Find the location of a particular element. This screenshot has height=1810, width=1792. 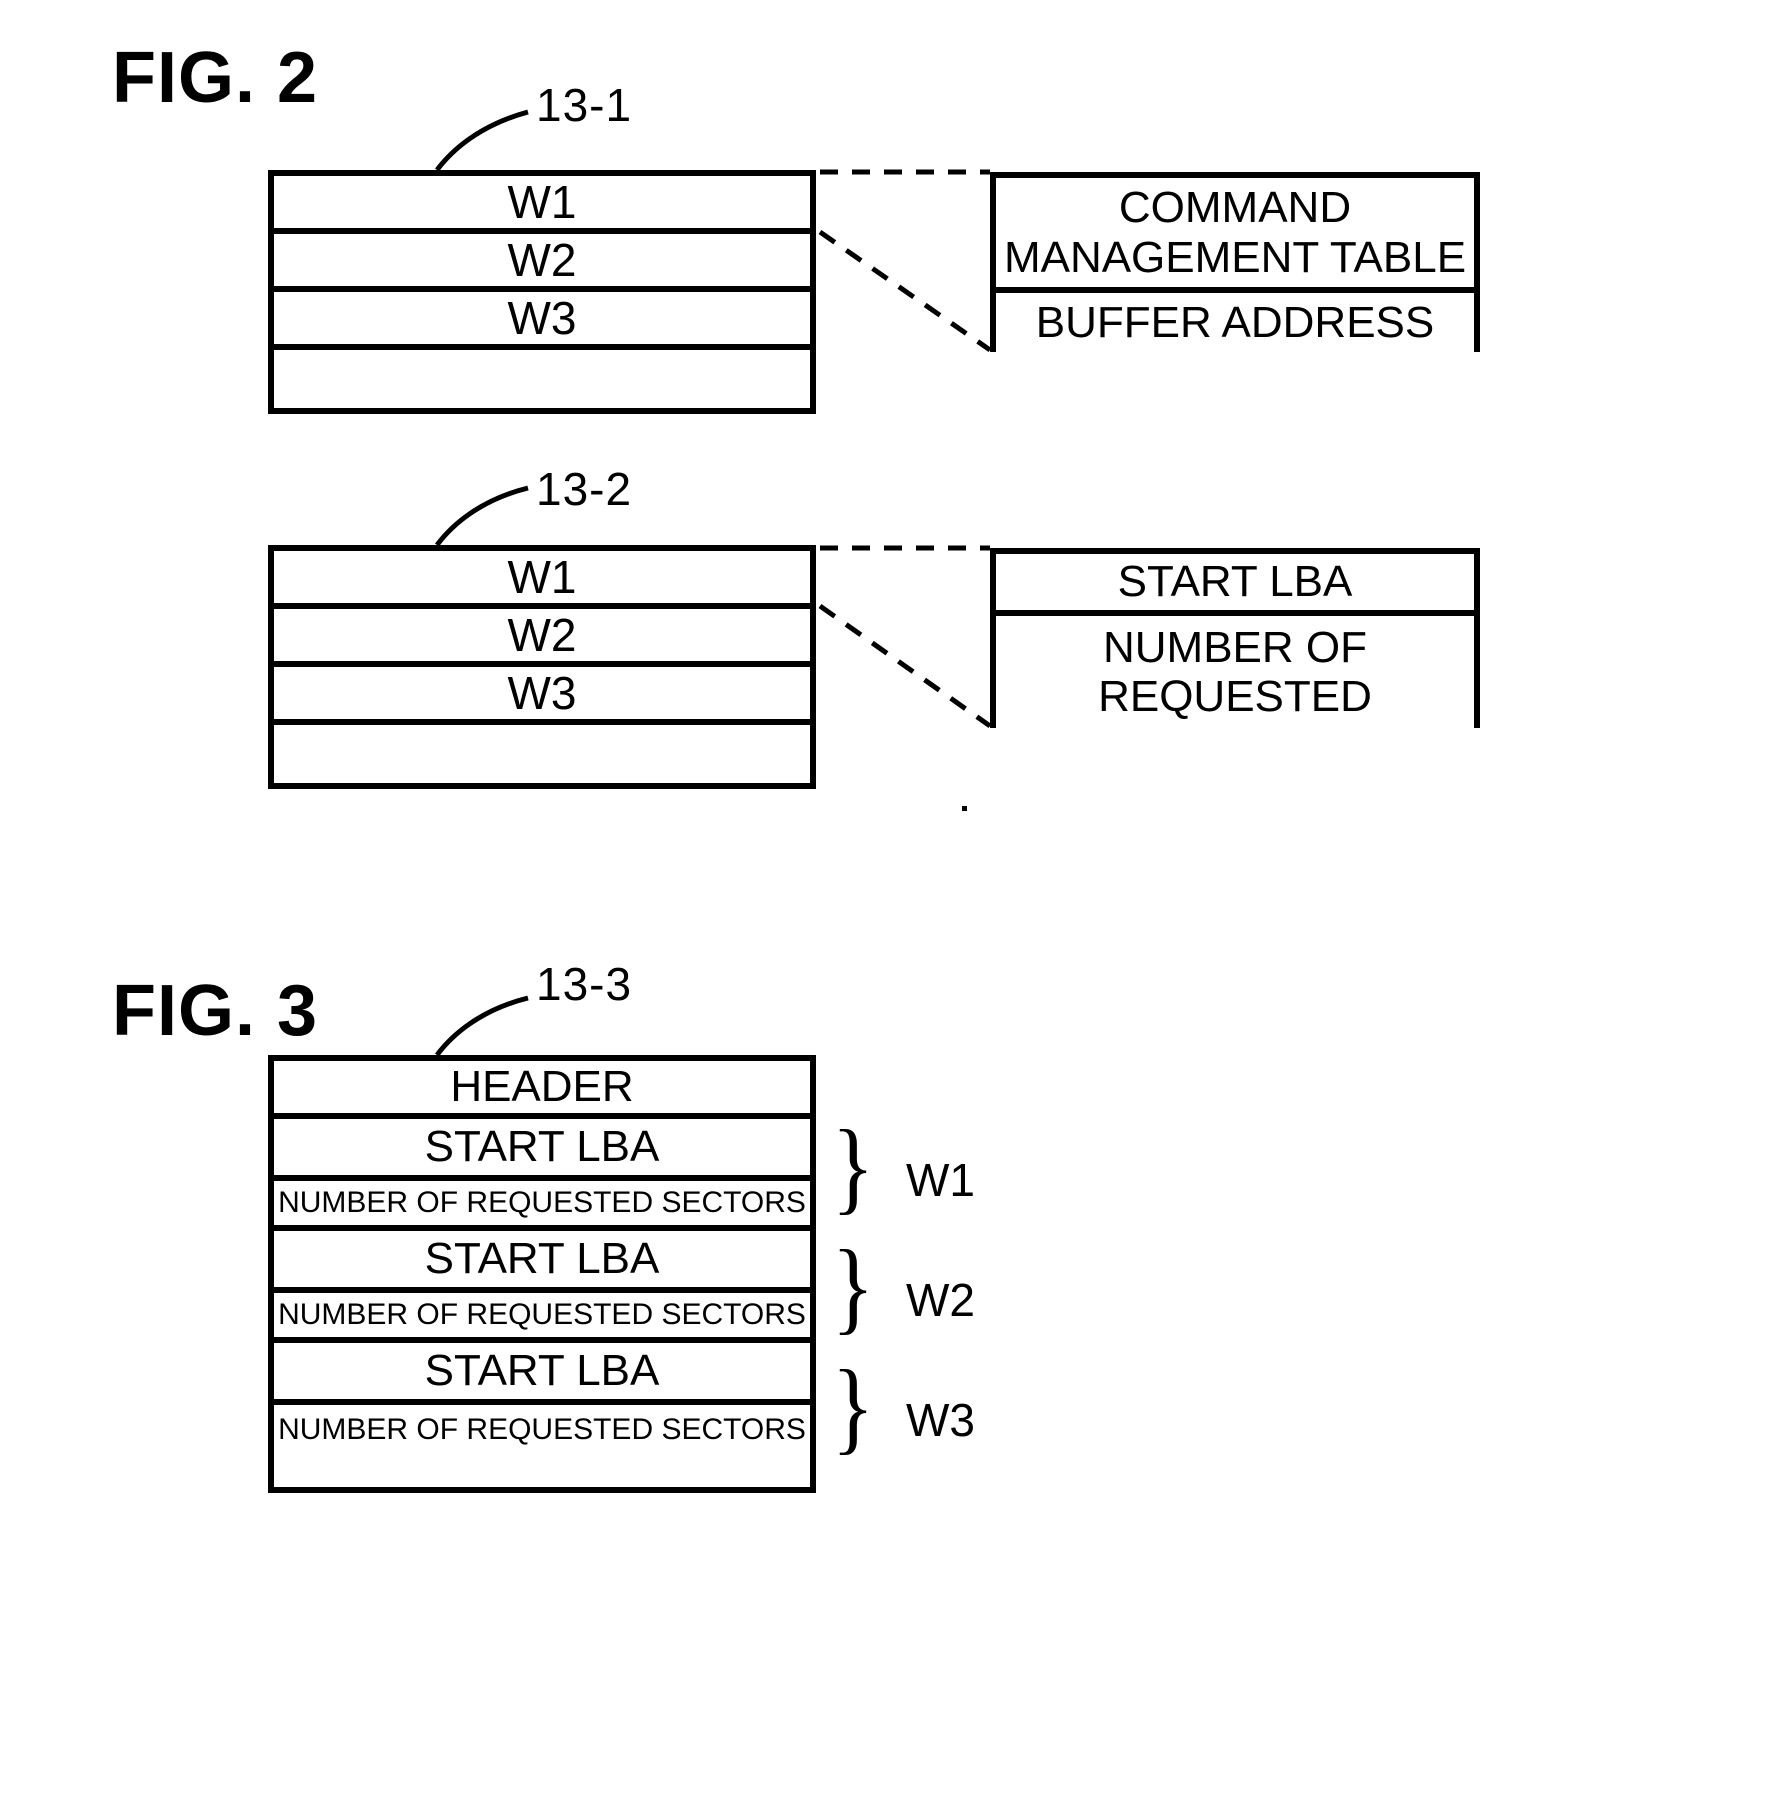

connector-dashed-13-2-bottom is located at coordinates (905, 666).